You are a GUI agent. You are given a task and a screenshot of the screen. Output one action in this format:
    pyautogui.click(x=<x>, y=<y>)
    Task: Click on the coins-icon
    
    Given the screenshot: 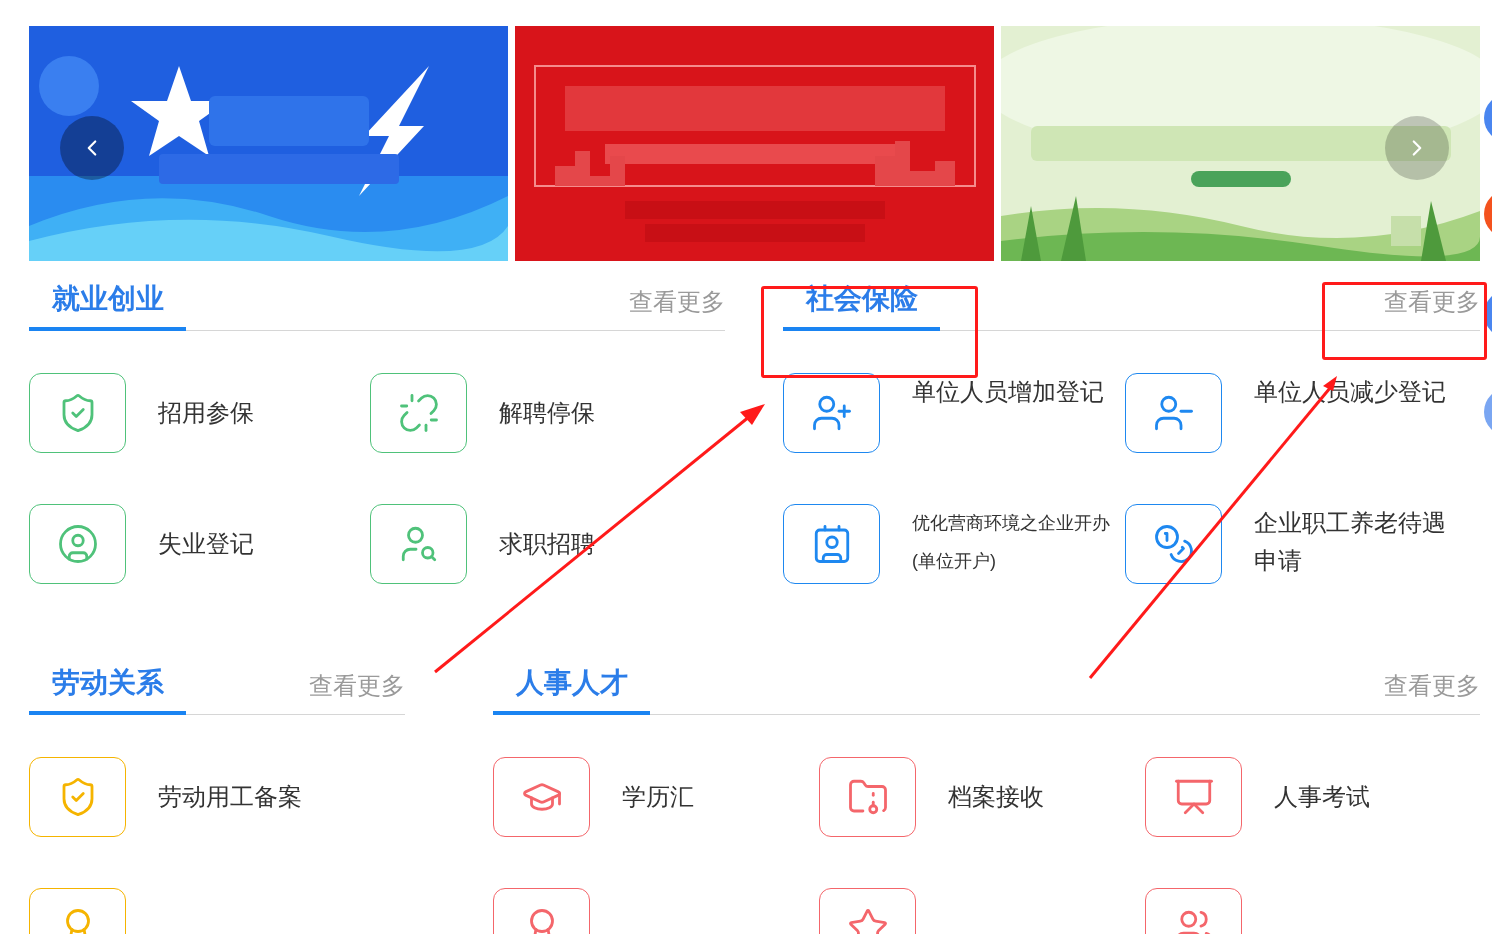 What is the action you would take?
    pyautogui.click(x=1173, y=544)
    